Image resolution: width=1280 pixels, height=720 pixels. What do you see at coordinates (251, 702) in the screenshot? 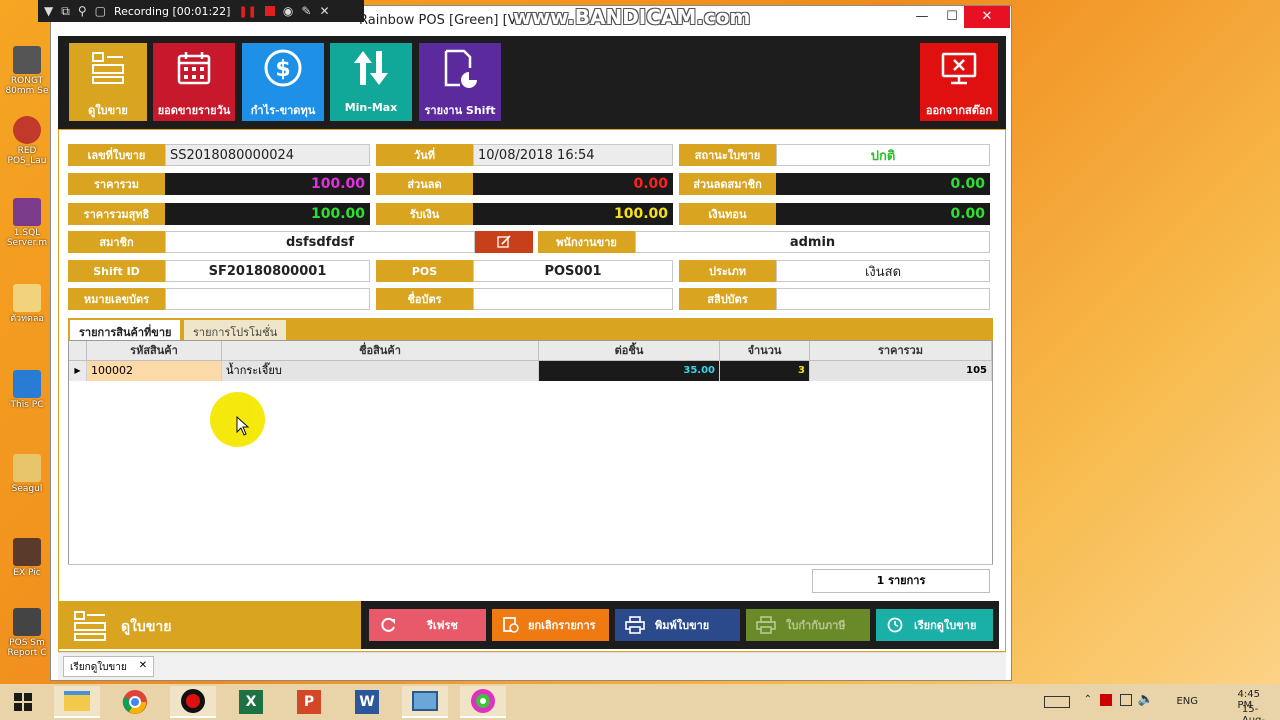
I see `taskbar-excel: X` at bounding box center [251, 702].